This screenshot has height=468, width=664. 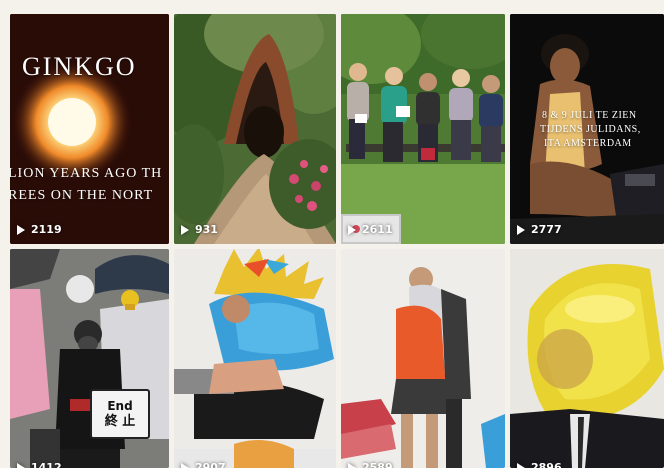 I want to click on view-count: 2589, so click(x=370, y=464).